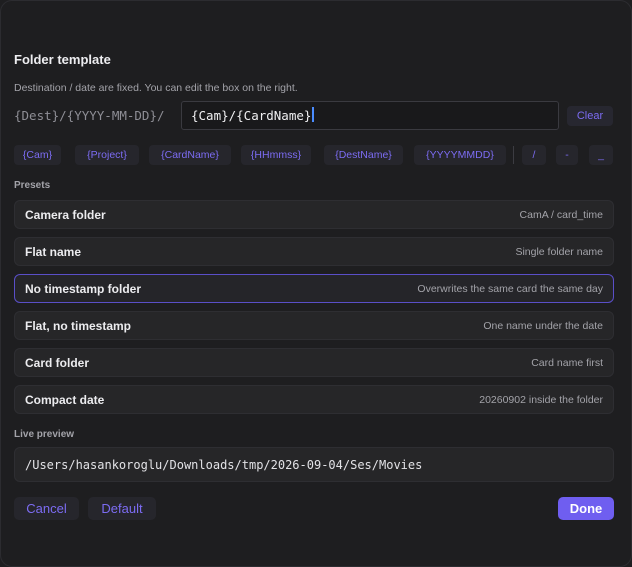 The height and width of the screenshot is (567, 632). I want to click on dialog-title: Folder template, so click(62, 59).